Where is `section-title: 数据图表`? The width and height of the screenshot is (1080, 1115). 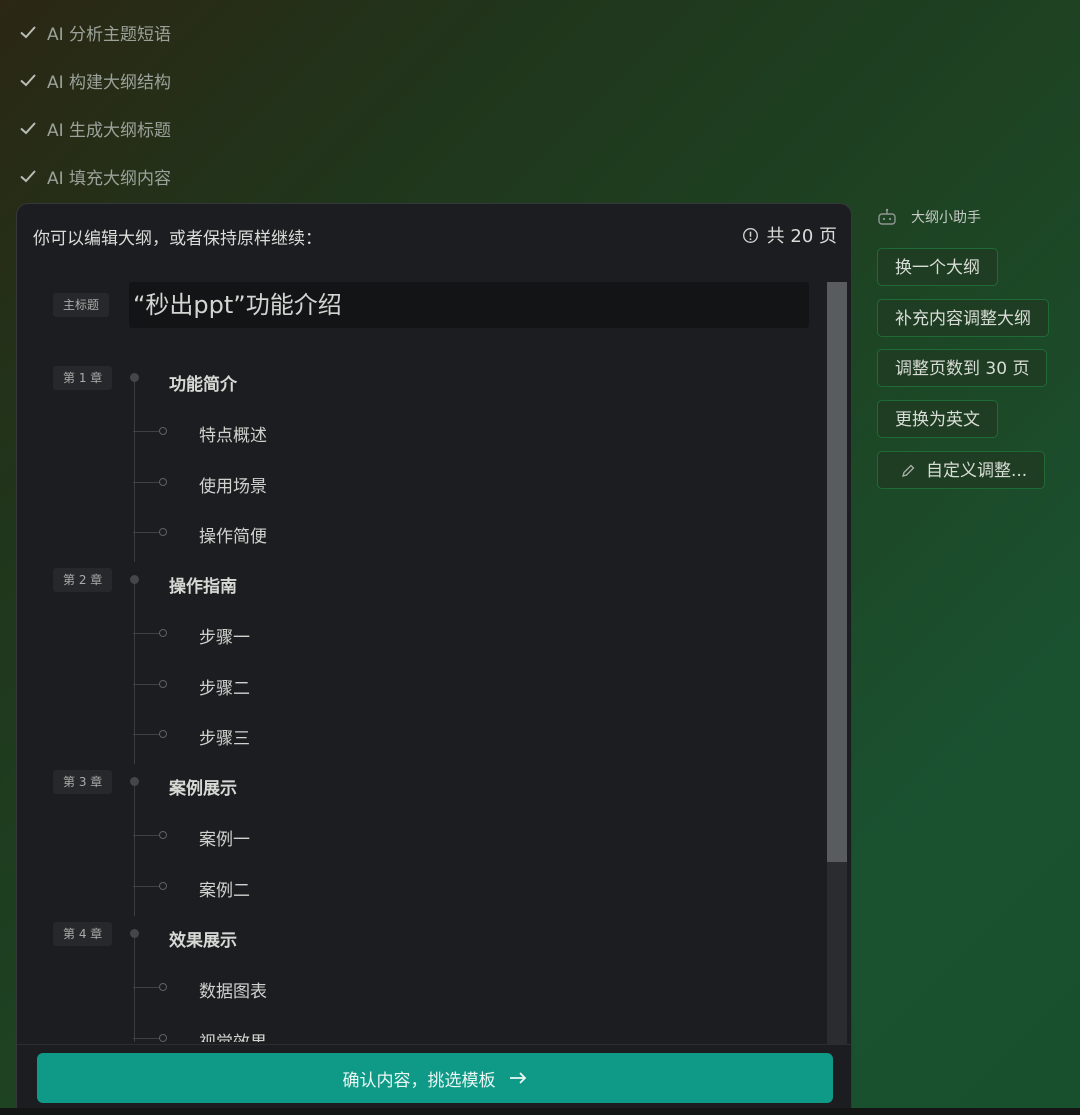 section-title: 数据图表 is located at coordinates (233, 989).